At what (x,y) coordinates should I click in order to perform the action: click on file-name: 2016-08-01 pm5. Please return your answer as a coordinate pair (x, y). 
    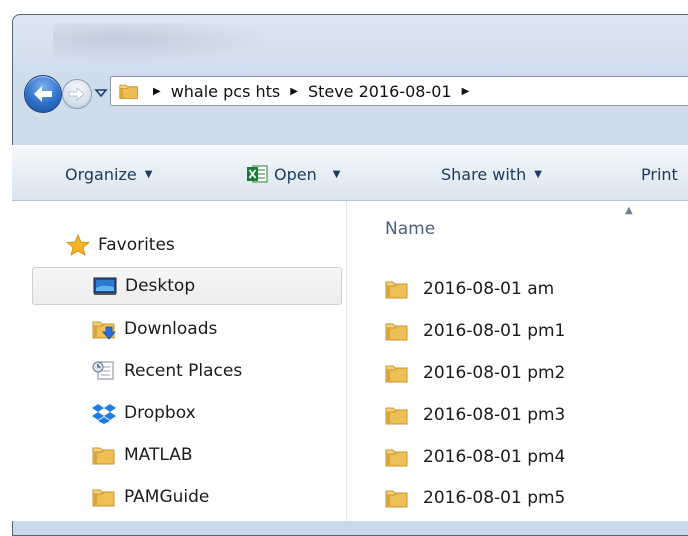
    Looking at the image, I should click on (494, 498).